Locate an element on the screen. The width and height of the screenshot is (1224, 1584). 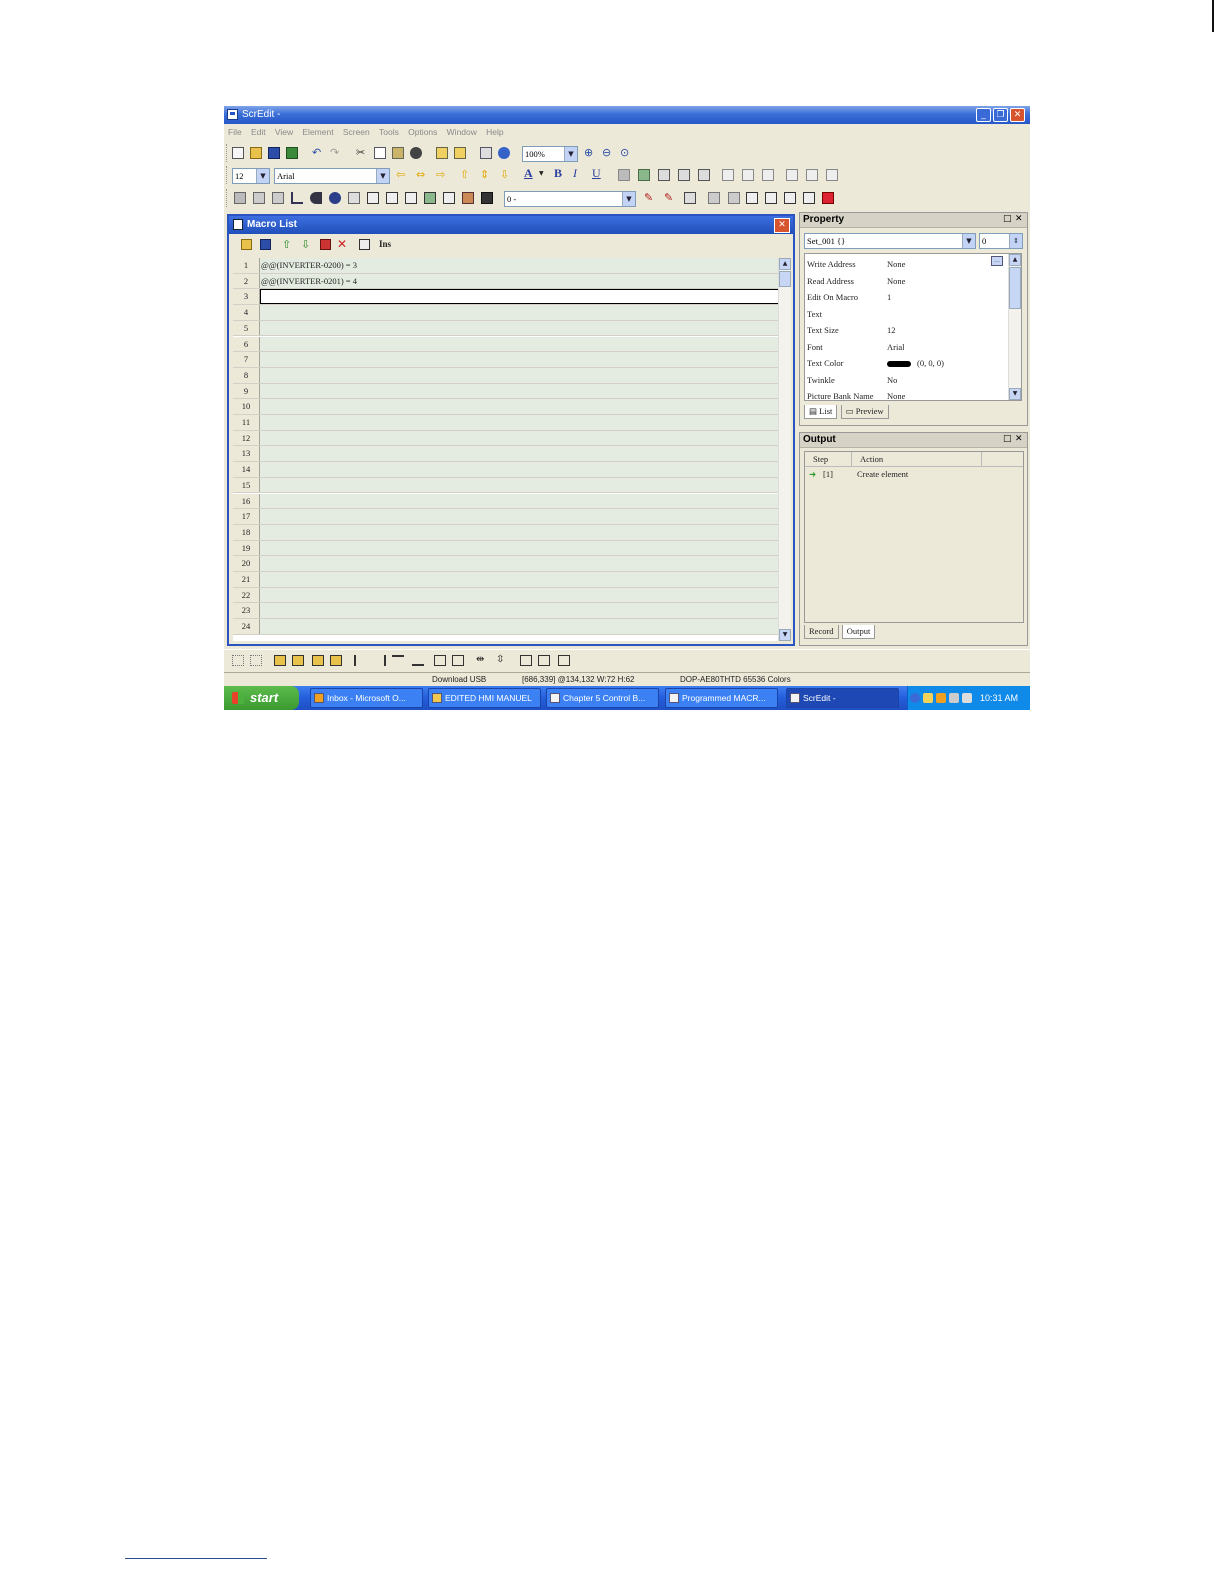
restore-button: ❐ is located at coordinates (1000, 115).